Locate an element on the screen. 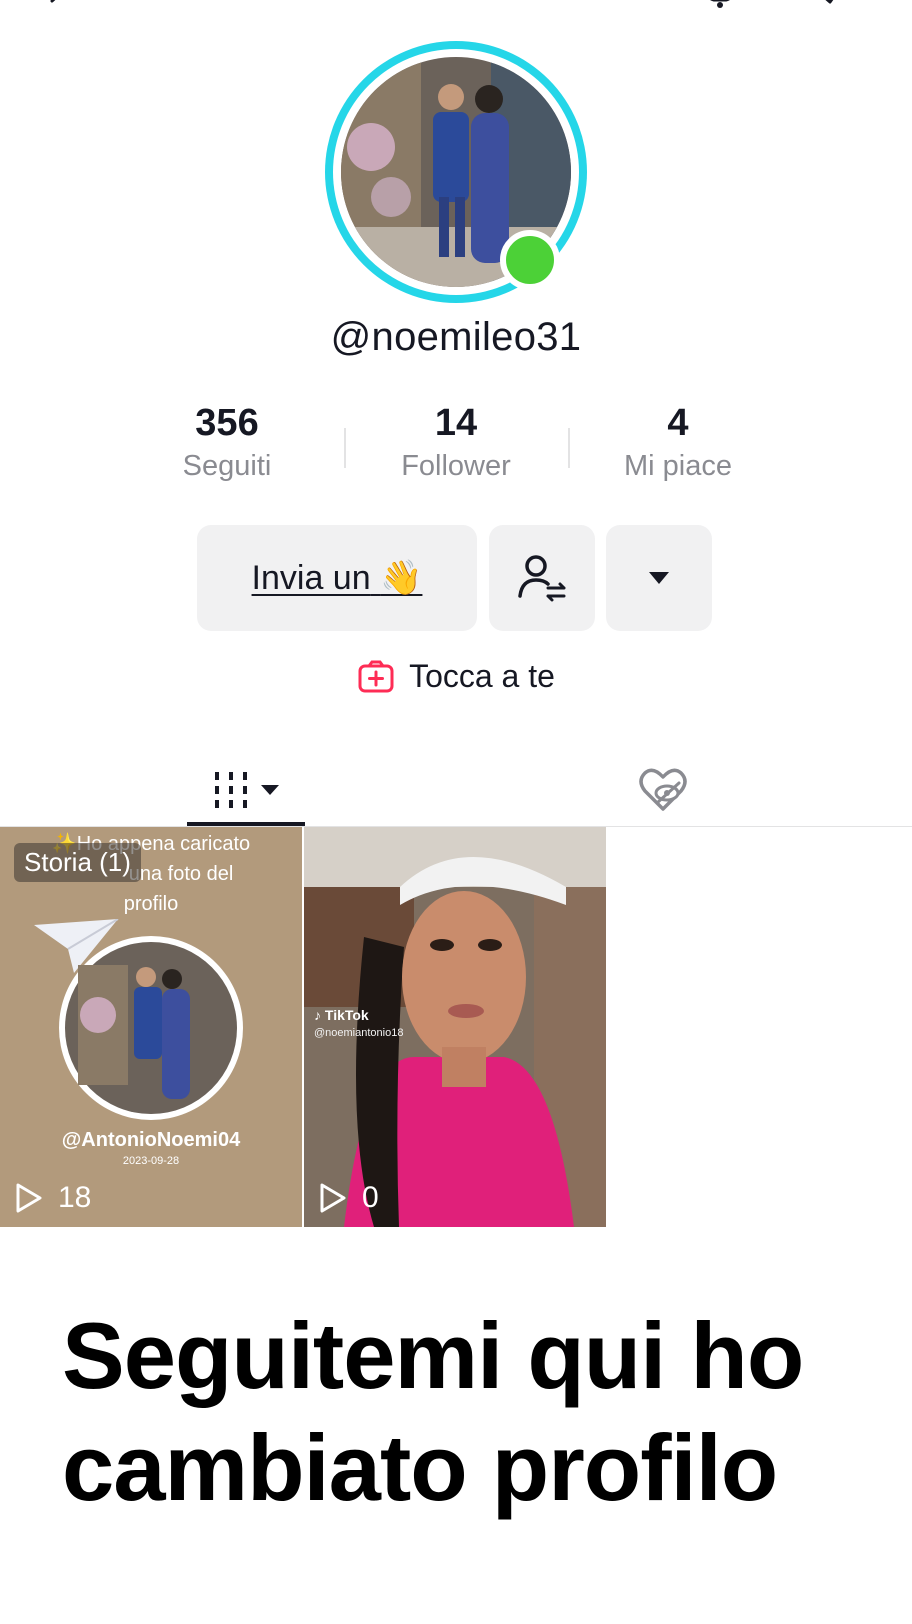 The width and height of the screenshot is (912, 1624). notification-icon is located at coordinates (720, 6).